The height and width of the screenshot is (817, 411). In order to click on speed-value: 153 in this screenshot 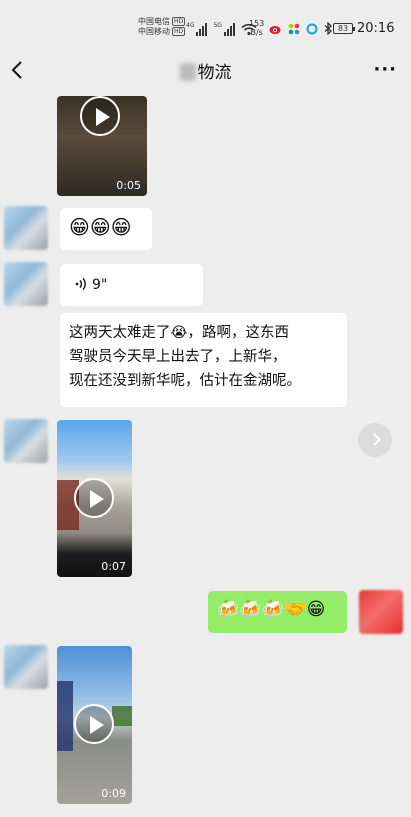, I will do `click(257, 23)`.